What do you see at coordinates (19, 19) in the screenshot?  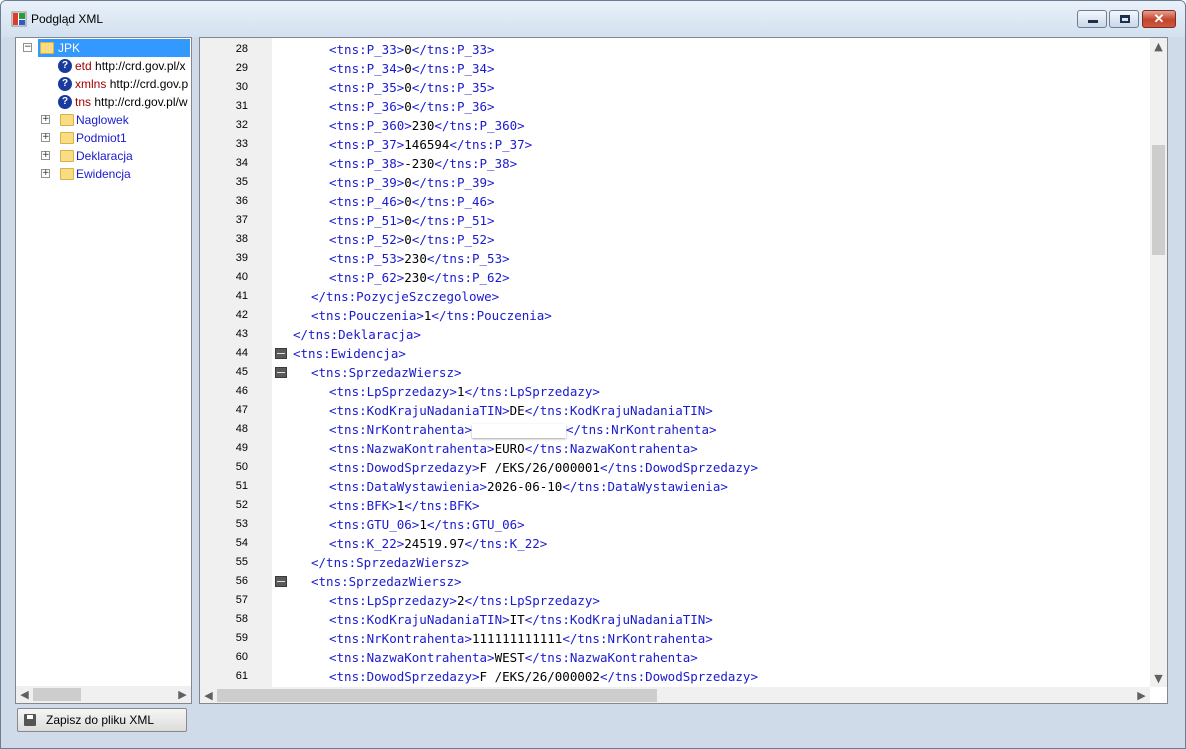 I see `app-icon` at bounding box center [19, 19].